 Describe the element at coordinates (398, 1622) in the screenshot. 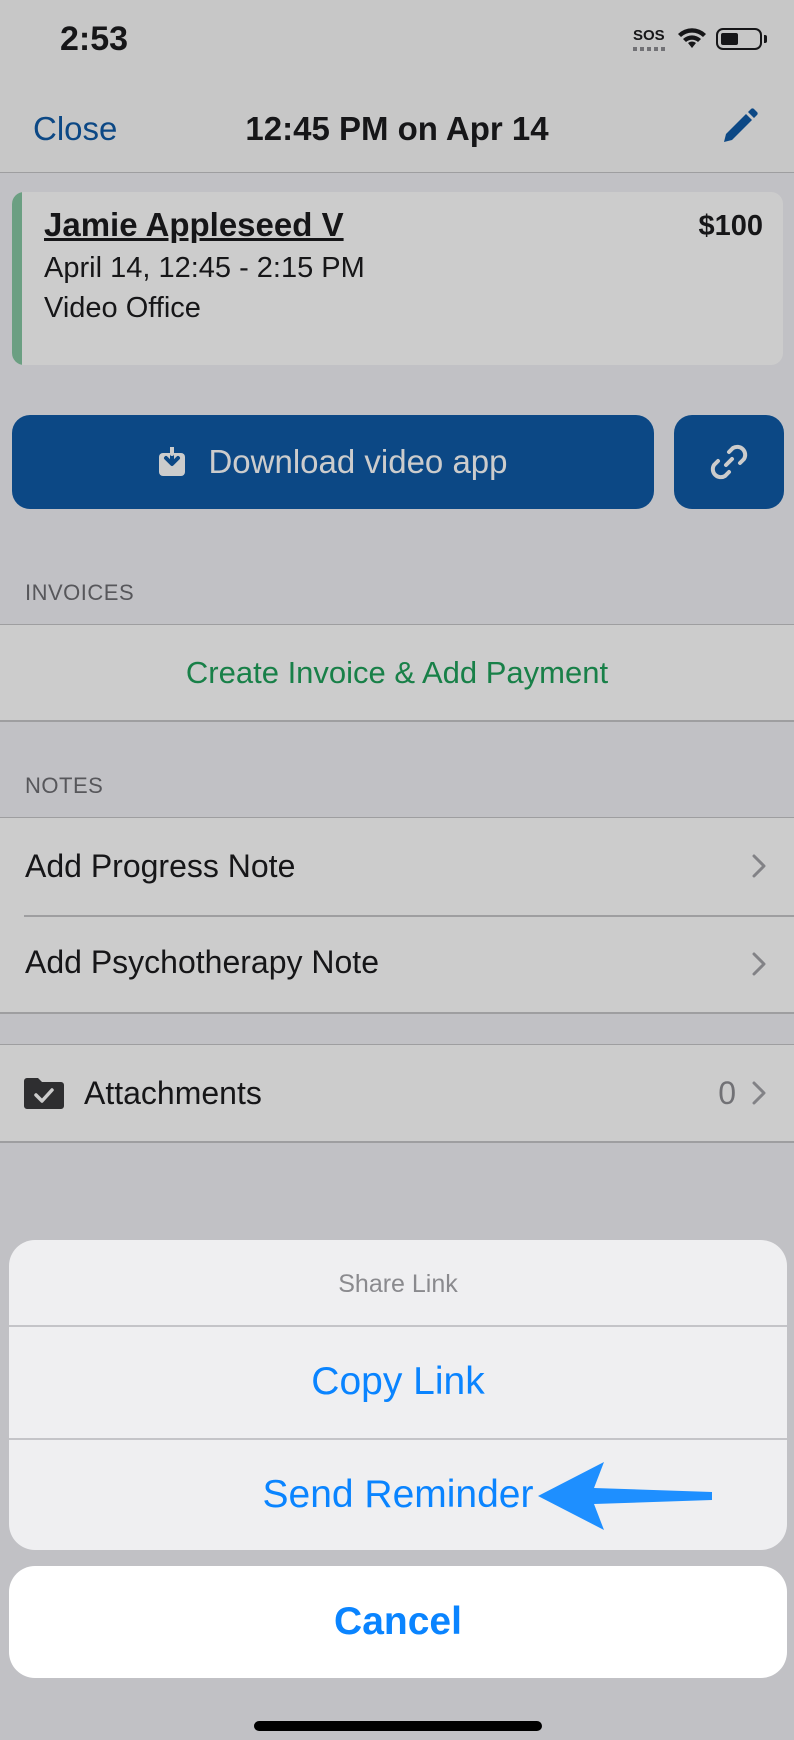

I see `cancel-button: Cancel` at that location.